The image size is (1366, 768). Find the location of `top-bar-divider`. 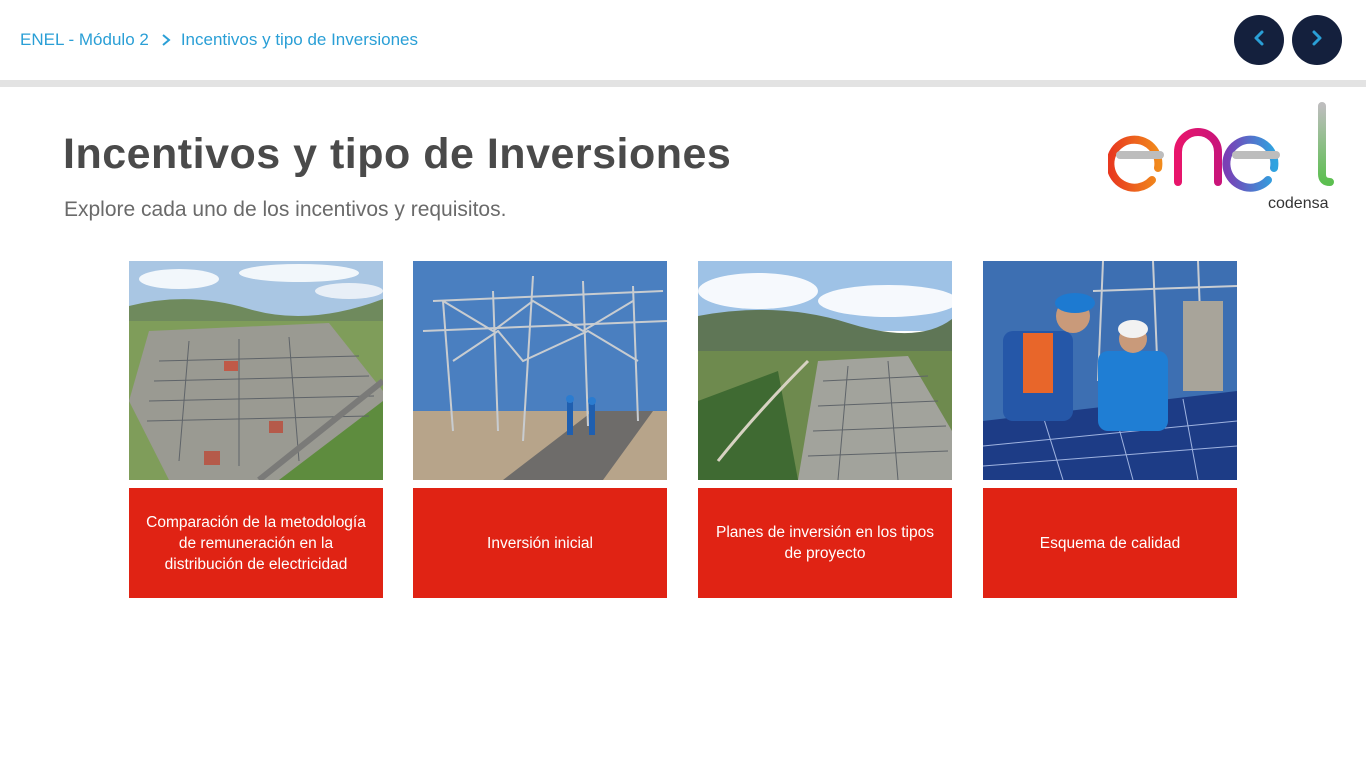

top-bar-divider is located at coordinates (683, 83).